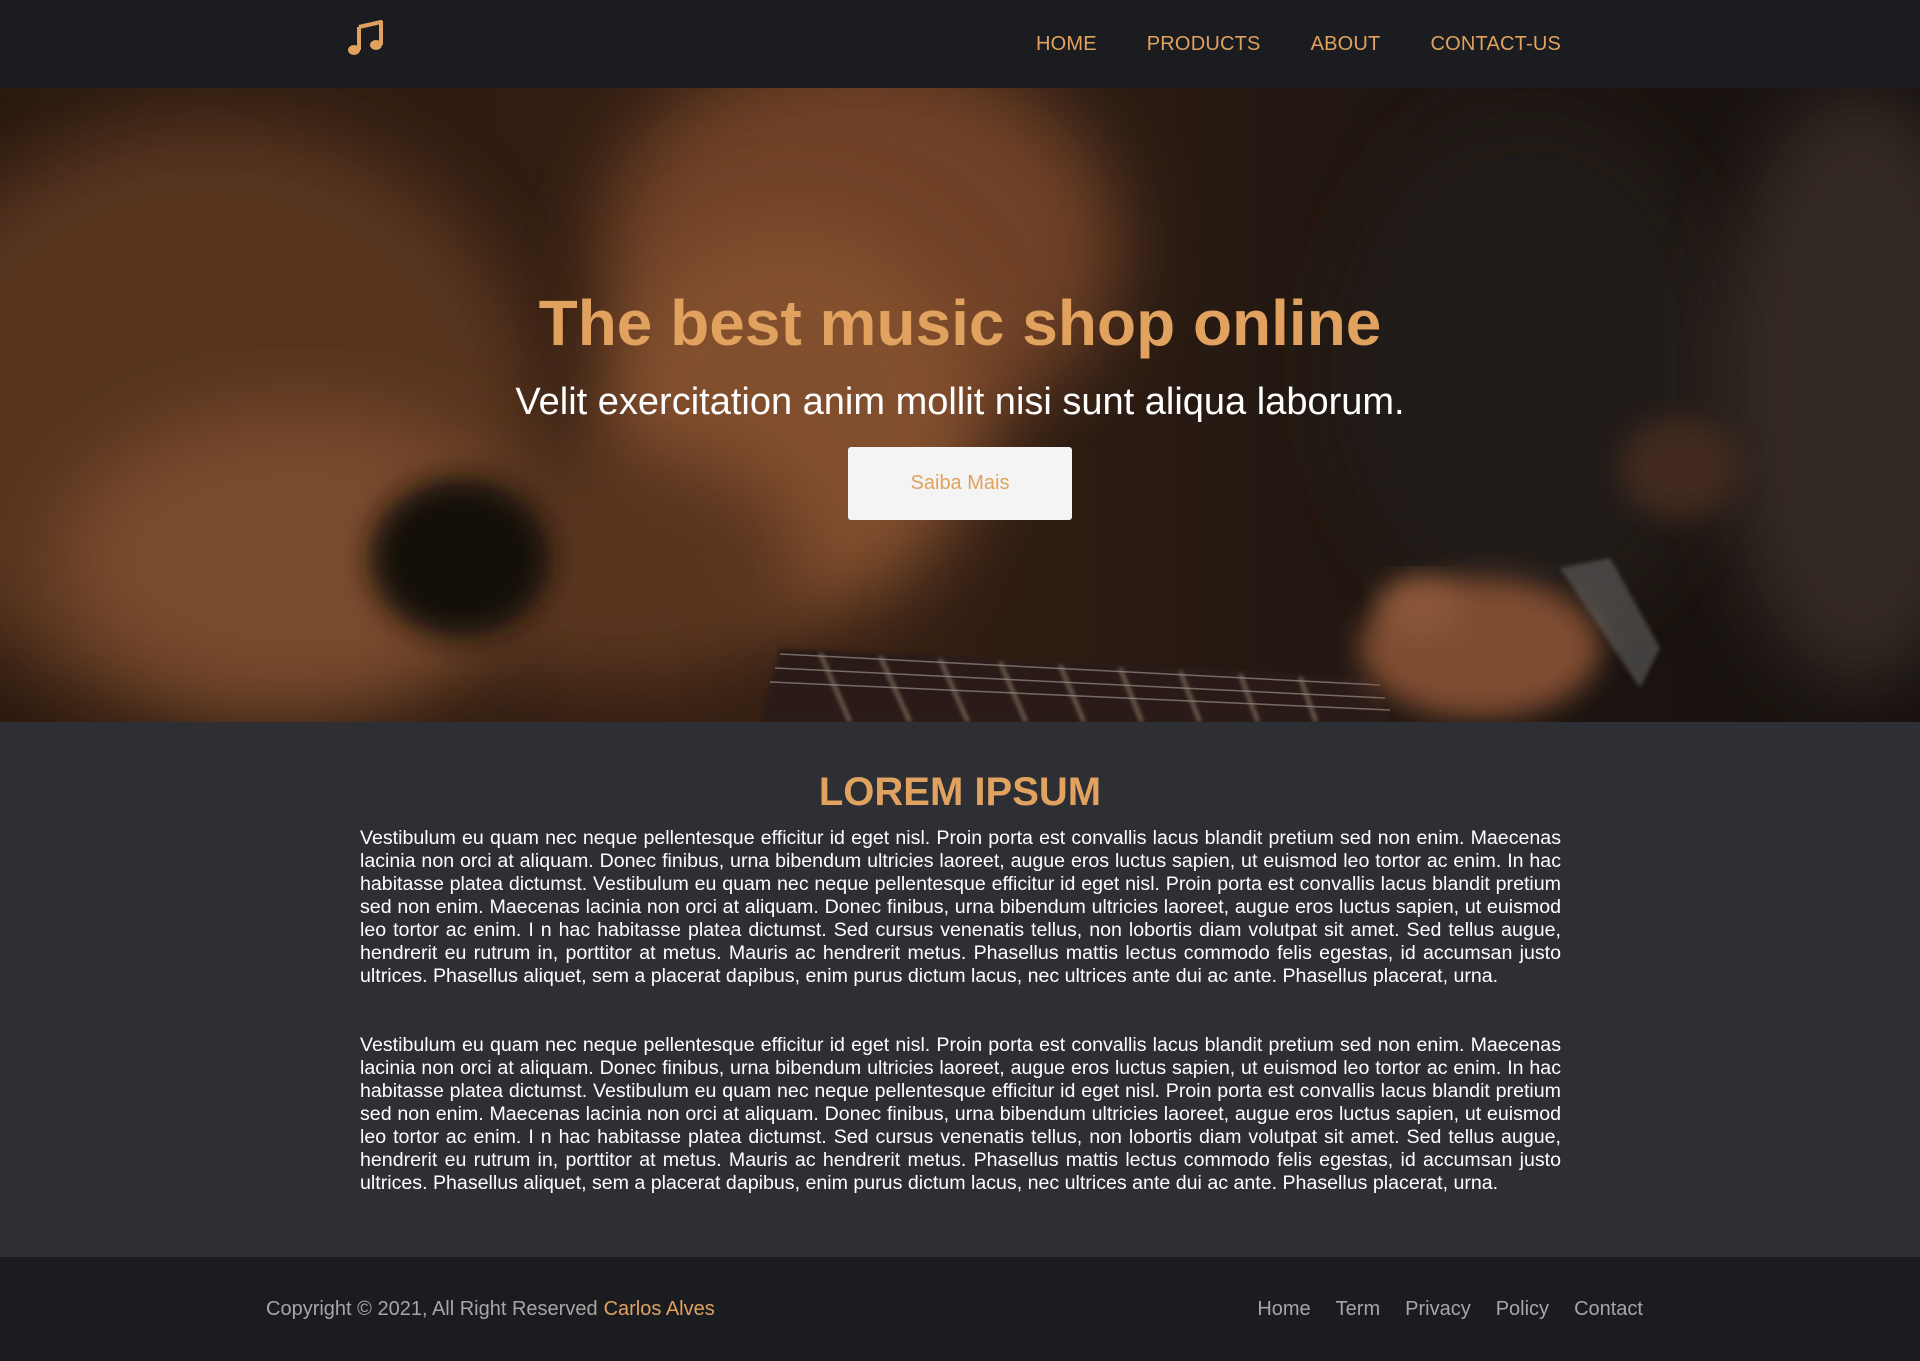  What do you see at coordinates (960, 483) in the screenshot?
I see `learn-more-button: Saiba Mais` at bounding box center [960, 483].